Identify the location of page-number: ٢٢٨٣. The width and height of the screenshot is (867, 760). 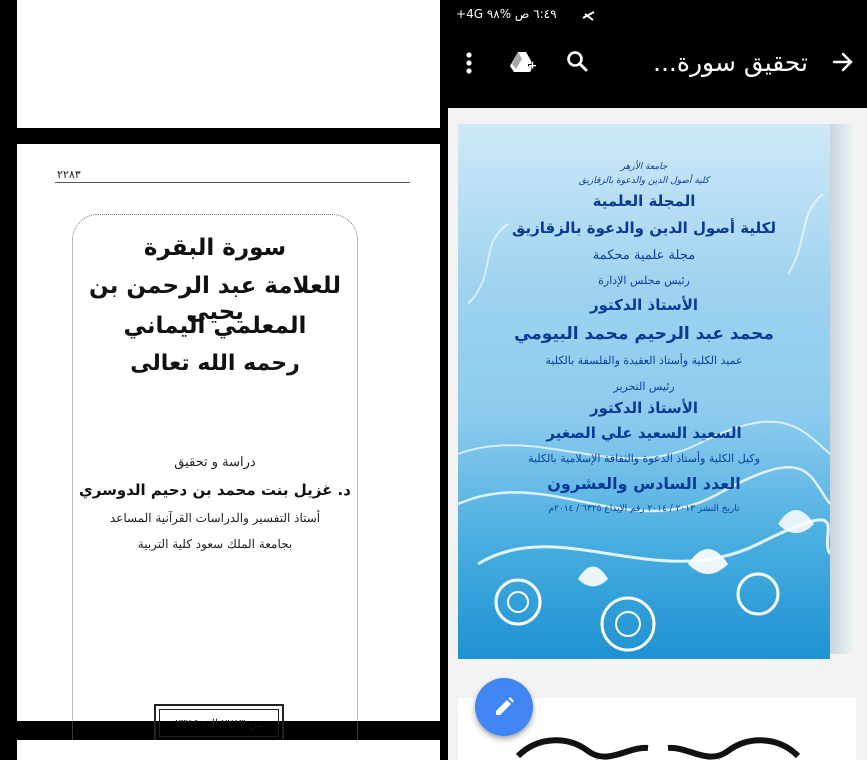
(69, 174).